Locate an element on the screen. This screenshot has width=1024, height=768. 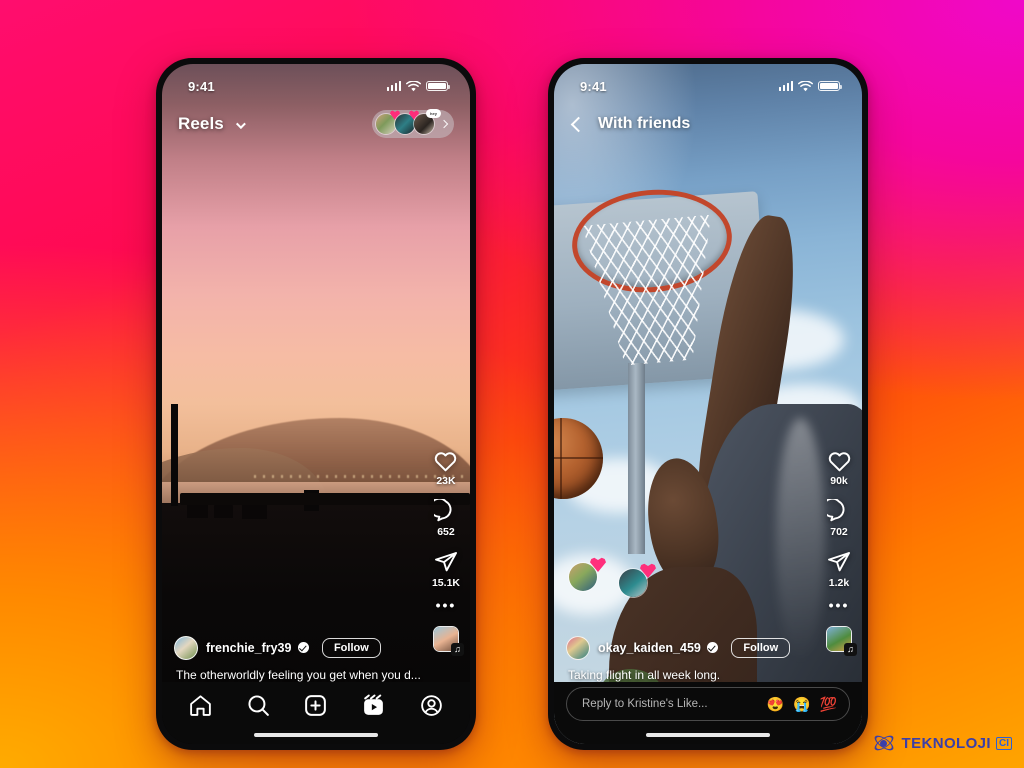
nav-reels is located at coordinates (373, 705).